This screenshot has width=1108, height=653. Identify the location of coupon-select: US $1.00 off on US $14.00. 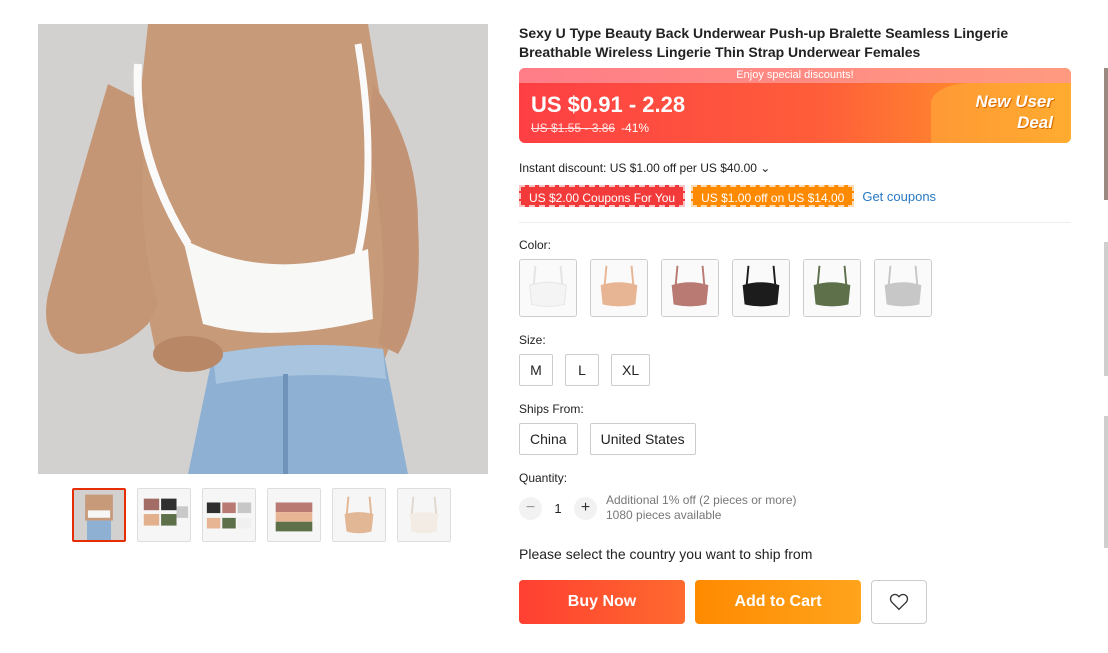
(773, 196).